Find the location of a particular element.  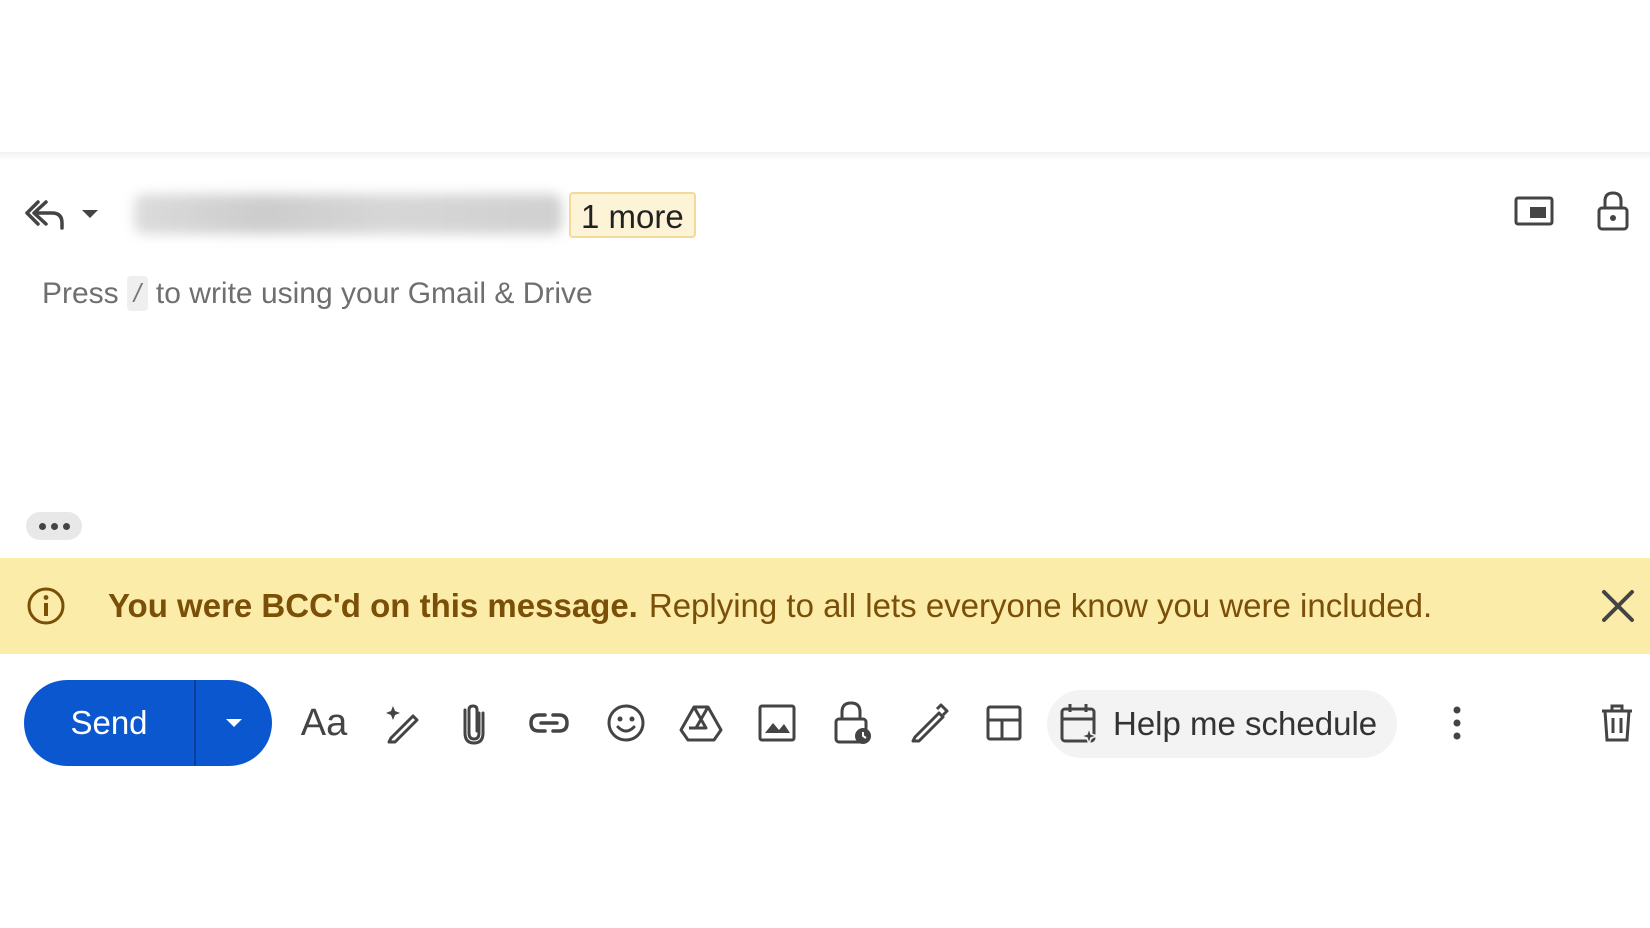

more-horiz-icon is located at coordinates (42, 526).